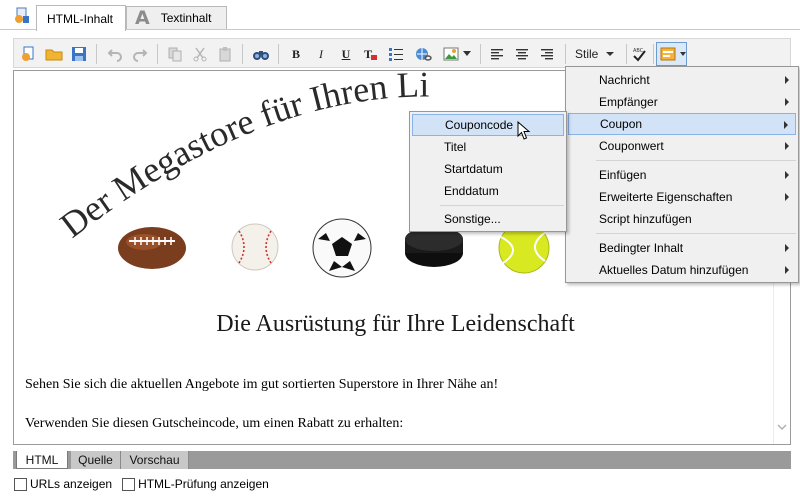 The image size is (800, 503). I want to click on html-check-label: HTML-Prüfung anzeigen, so click(203, 484).